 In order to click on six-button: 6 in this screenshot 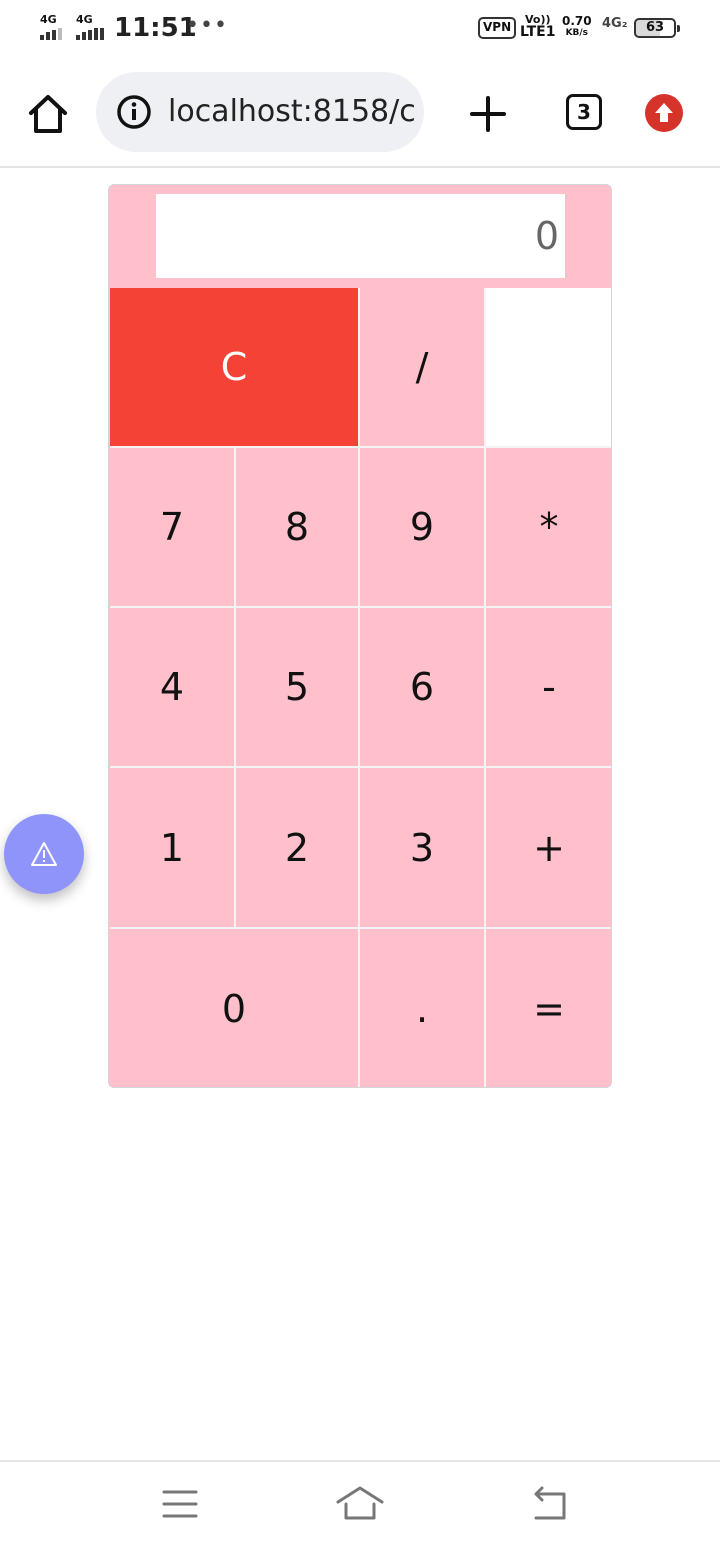, I will do `click(423, 688)`.